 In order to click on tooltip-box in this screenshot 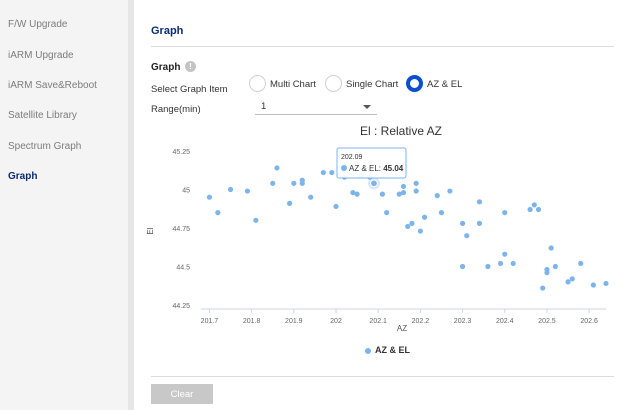, I will do `click(371, 163)`.